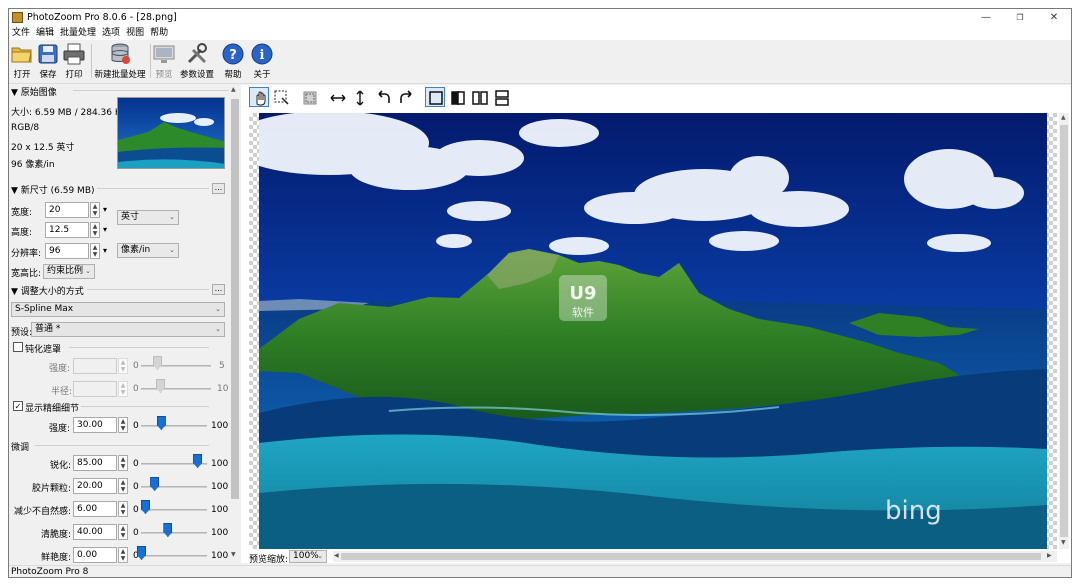  I want to click on width-menu-icon: ▾, so click(105, 209).